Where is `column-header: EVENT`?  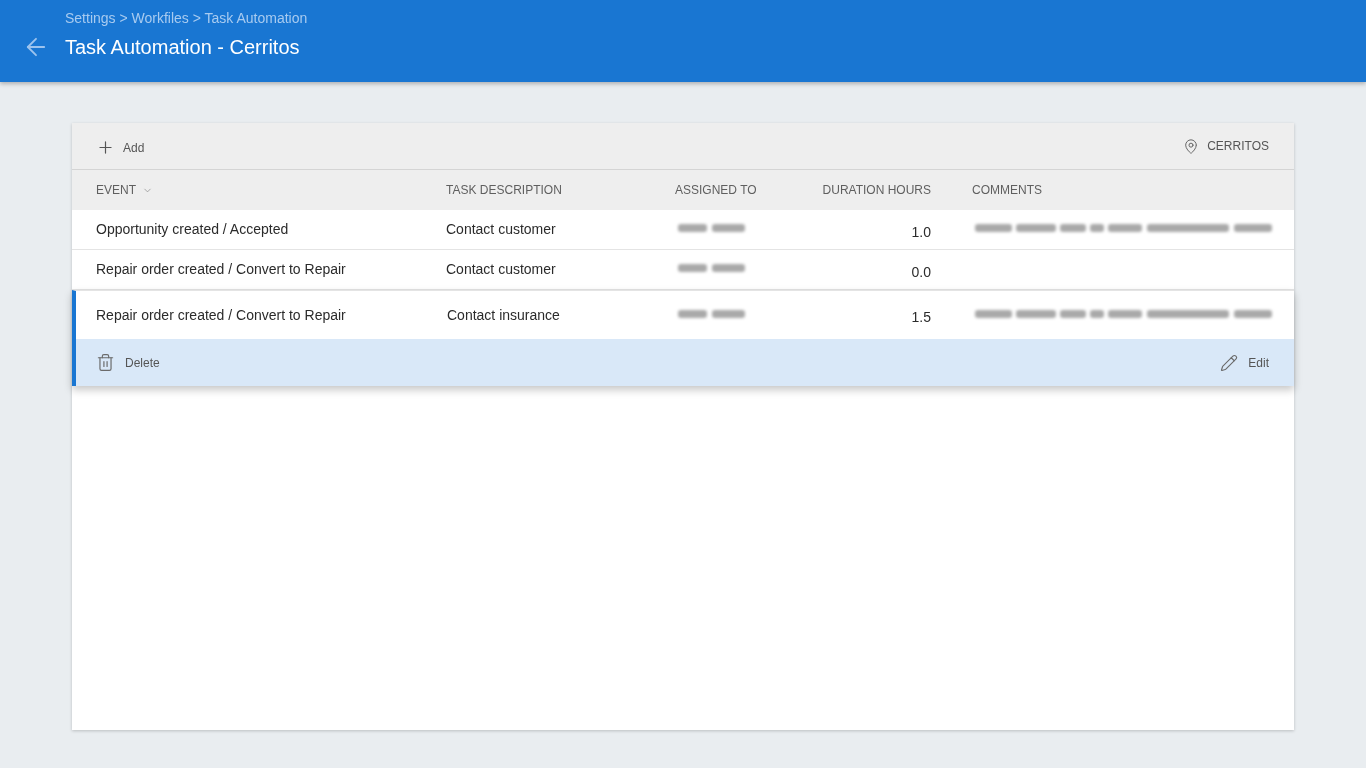 column-header: EVENT is located at coordinates (124, 190).